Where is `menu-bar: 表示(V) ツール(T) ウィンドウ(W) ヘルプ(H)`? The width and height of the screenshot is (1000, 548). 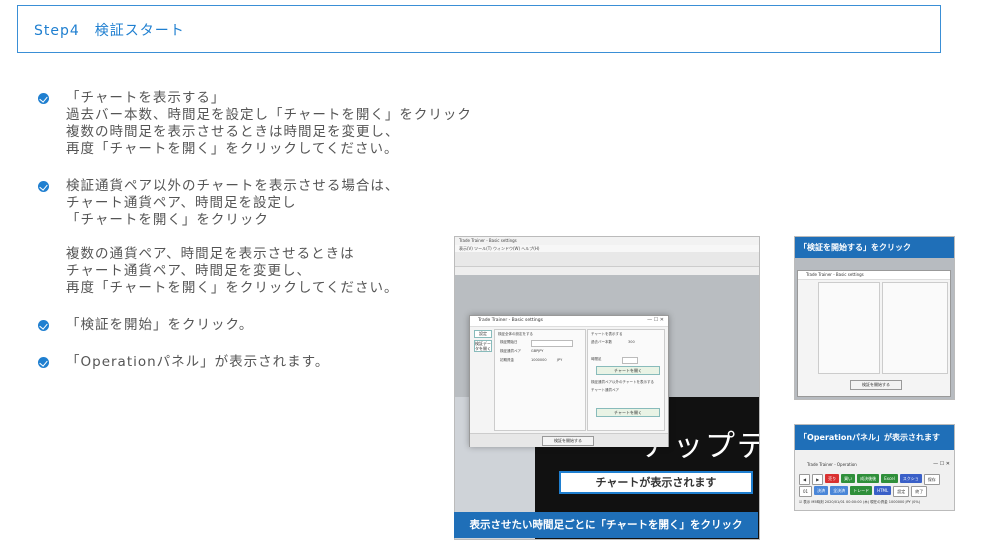 menu-bar: 表示(V) ツール(T) ウィンドウ(W) ヘルプ(H) is located at coordinates (607, 248).